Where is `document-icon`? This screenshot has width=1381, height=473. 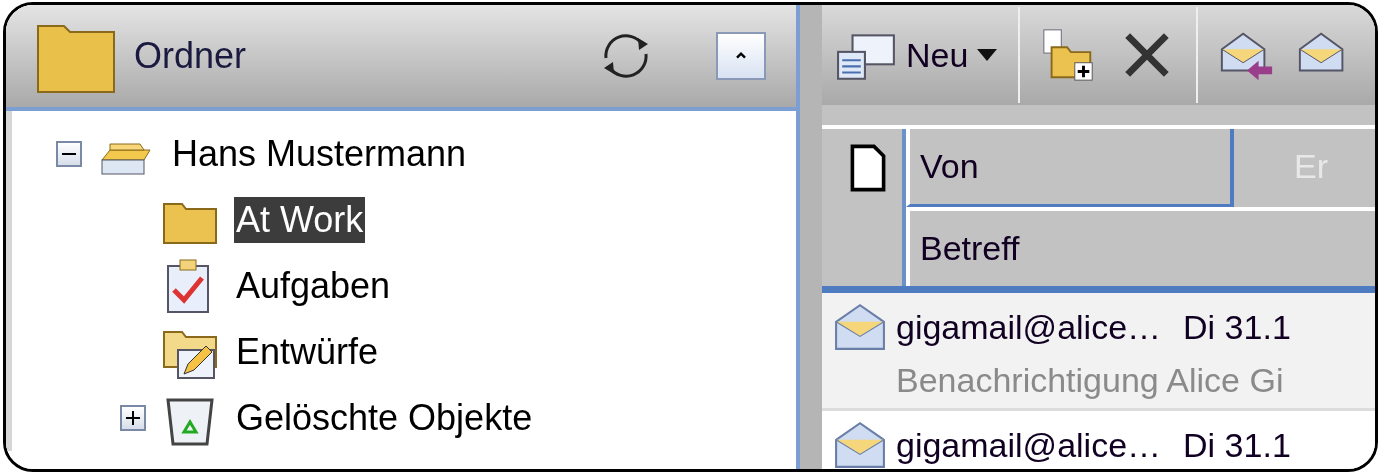 document-icon is located at coordinates (868, 168).